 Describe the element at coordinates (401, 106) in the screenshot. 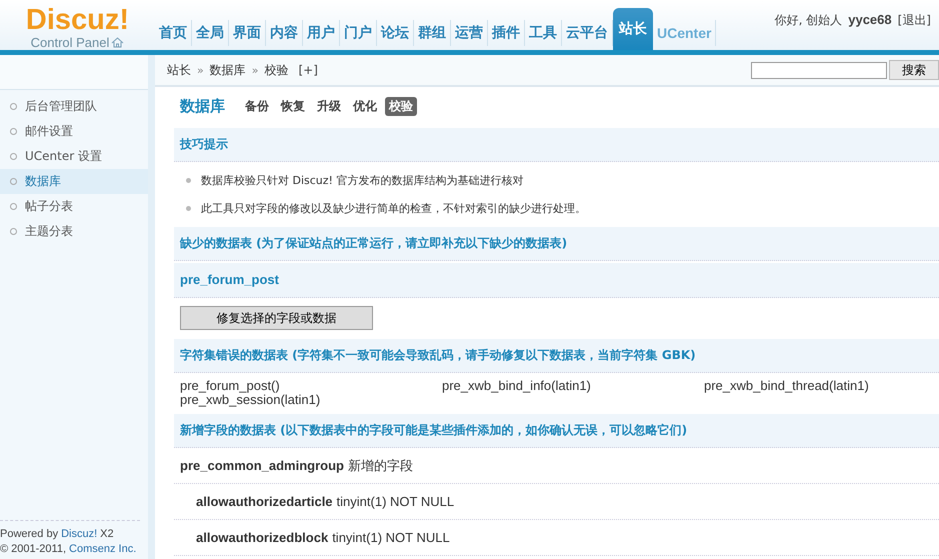

I see `section-tab: 校验` at that location.